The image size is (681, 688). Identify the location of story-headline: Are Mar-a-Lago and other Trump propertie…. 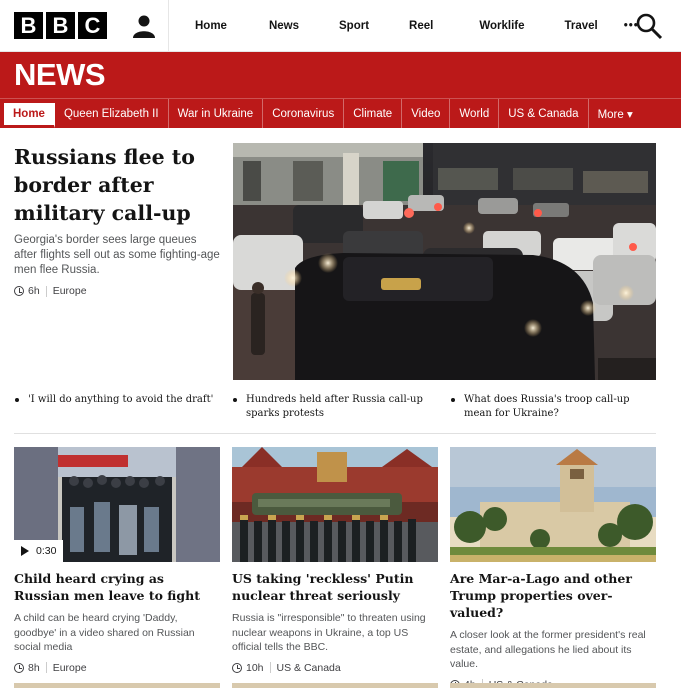
(553, 595).